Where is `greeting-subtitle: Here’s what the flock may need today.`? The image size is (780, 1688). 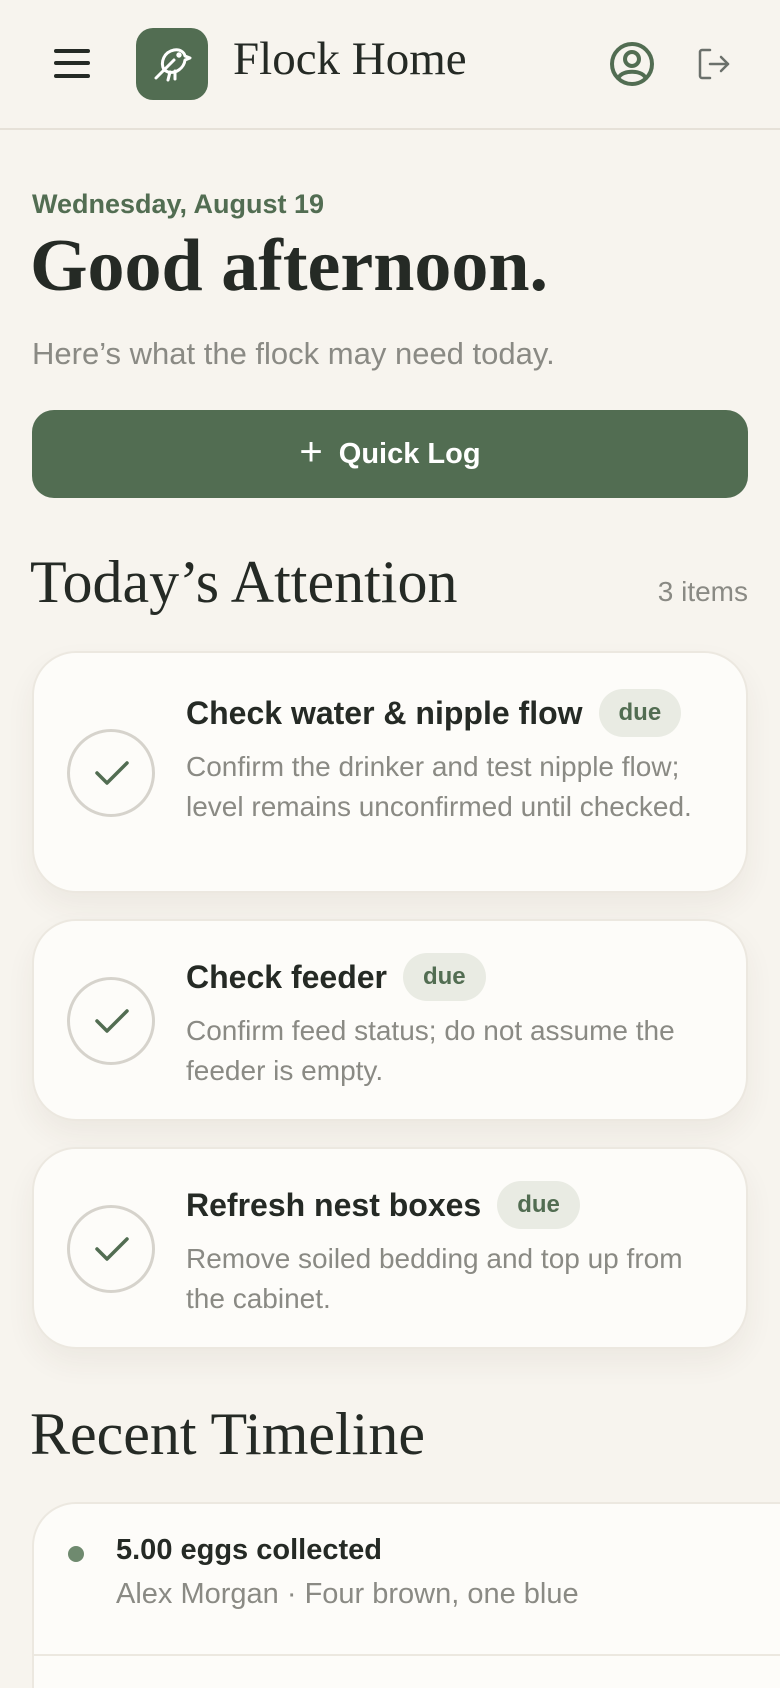 greeting-subtitle: Here’s what the flock may need today. is located at coordinates (293, 353).